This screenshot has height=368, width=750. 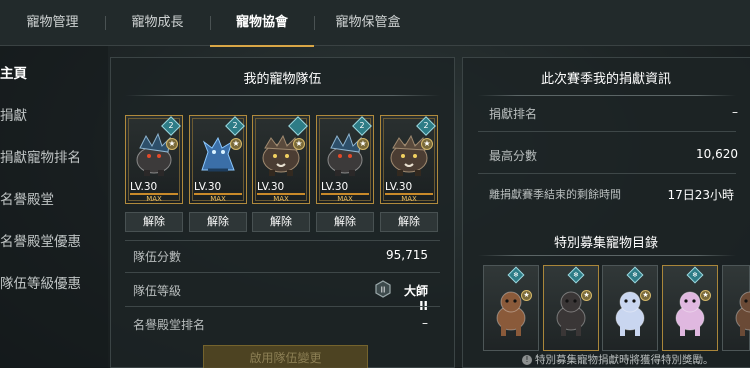 I want to click on hall-rank-value: –, so click(x=425, y=323).